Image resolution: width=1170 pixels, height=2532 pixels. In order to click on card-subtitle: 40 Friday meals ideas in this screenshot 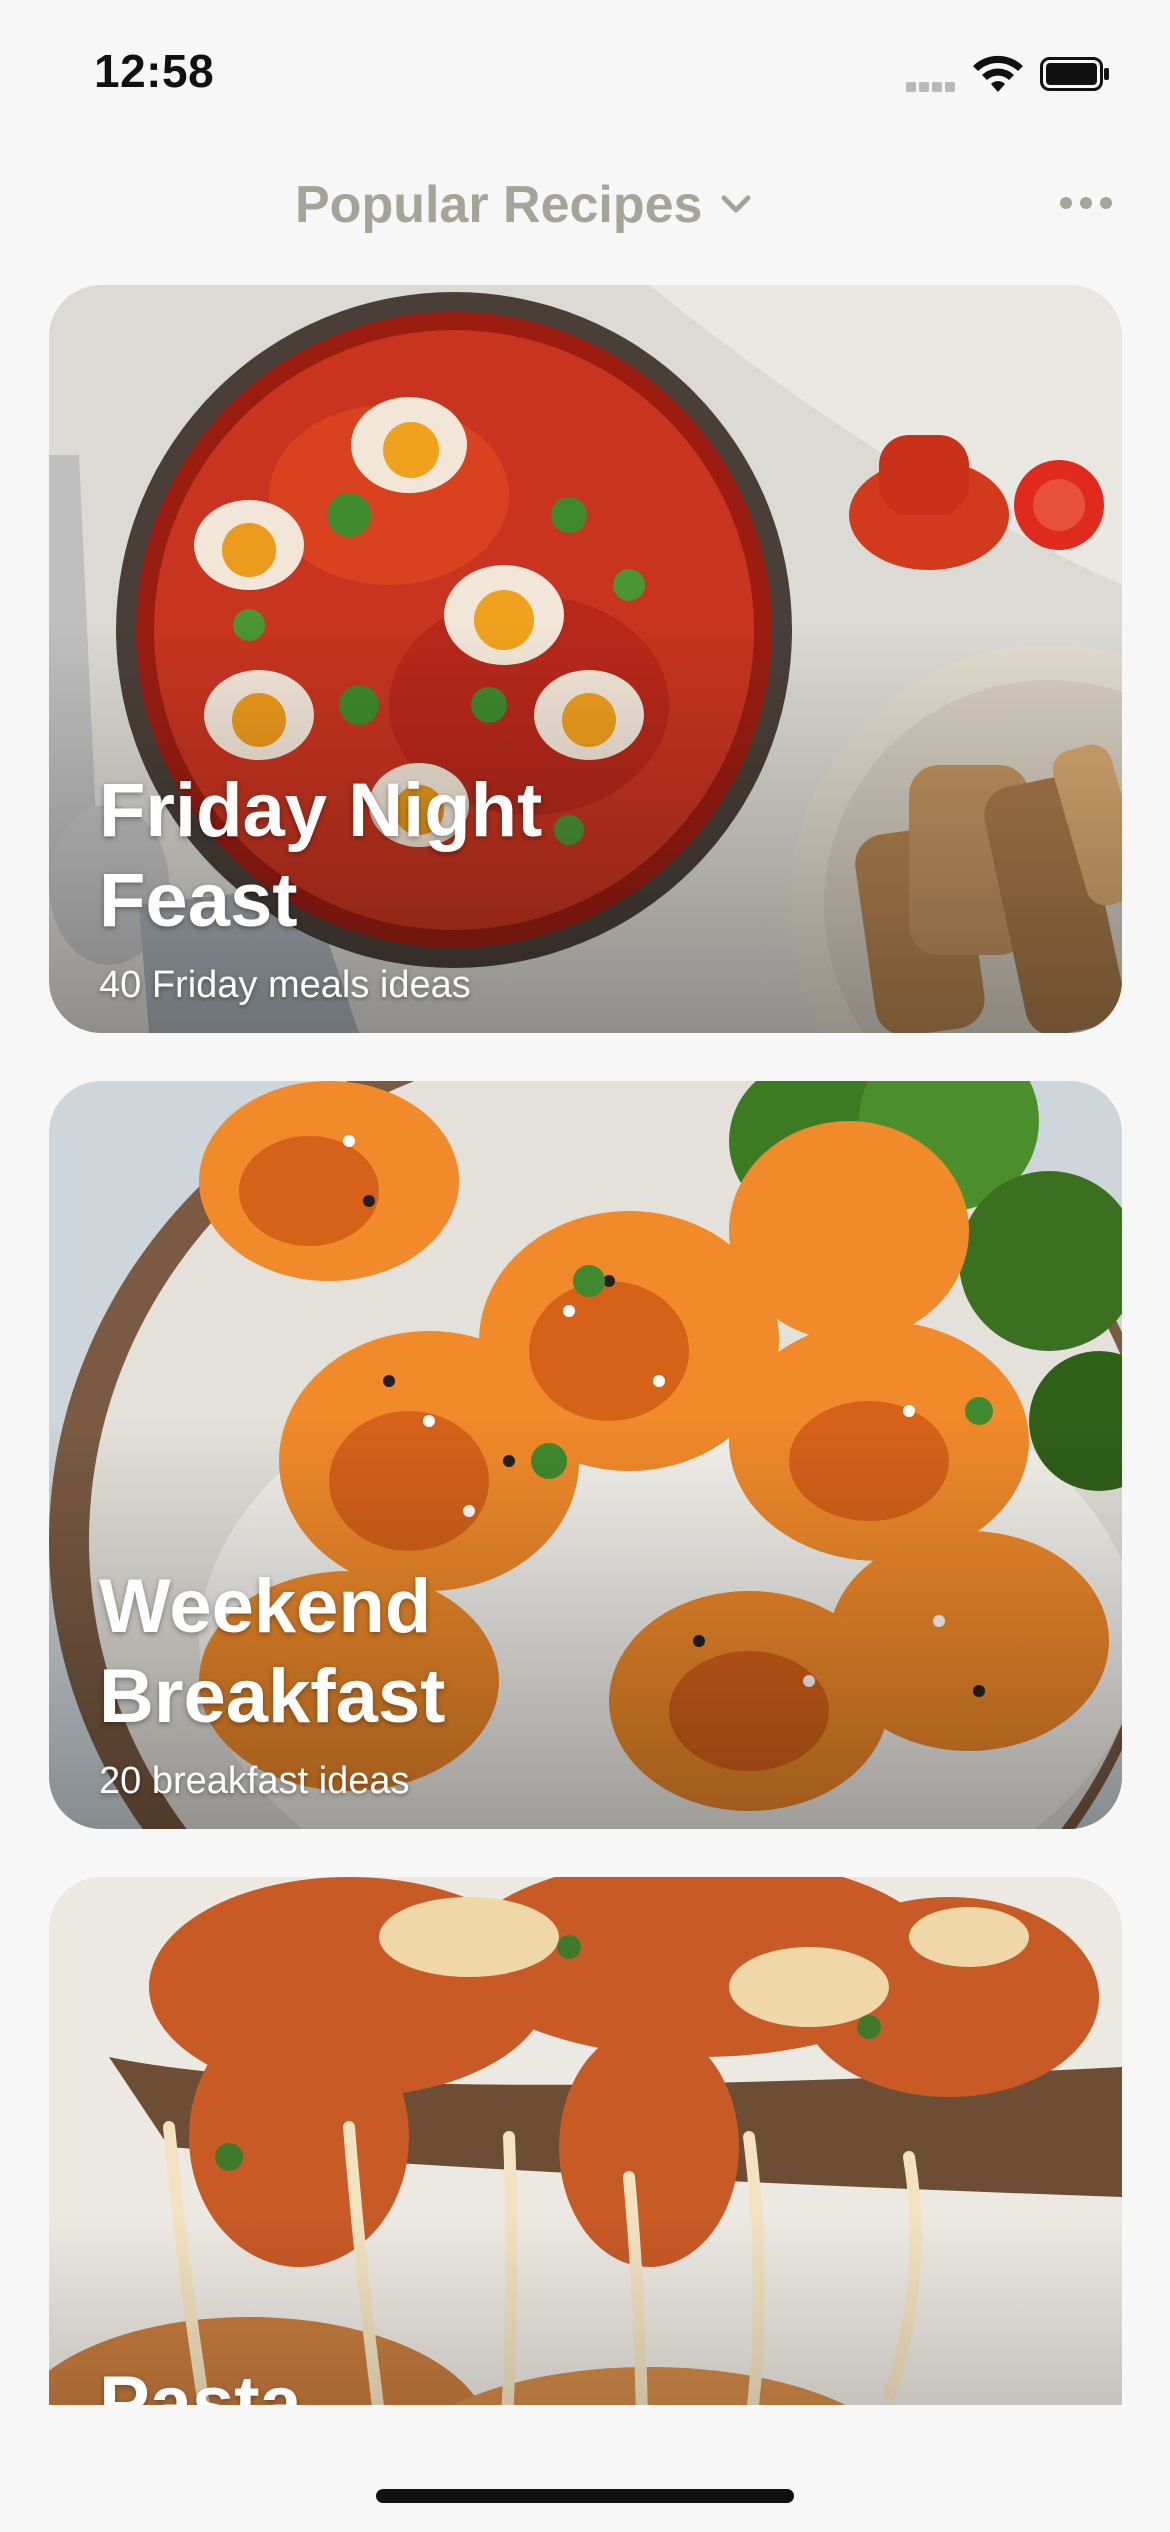, I will do `click(285, 985)`.